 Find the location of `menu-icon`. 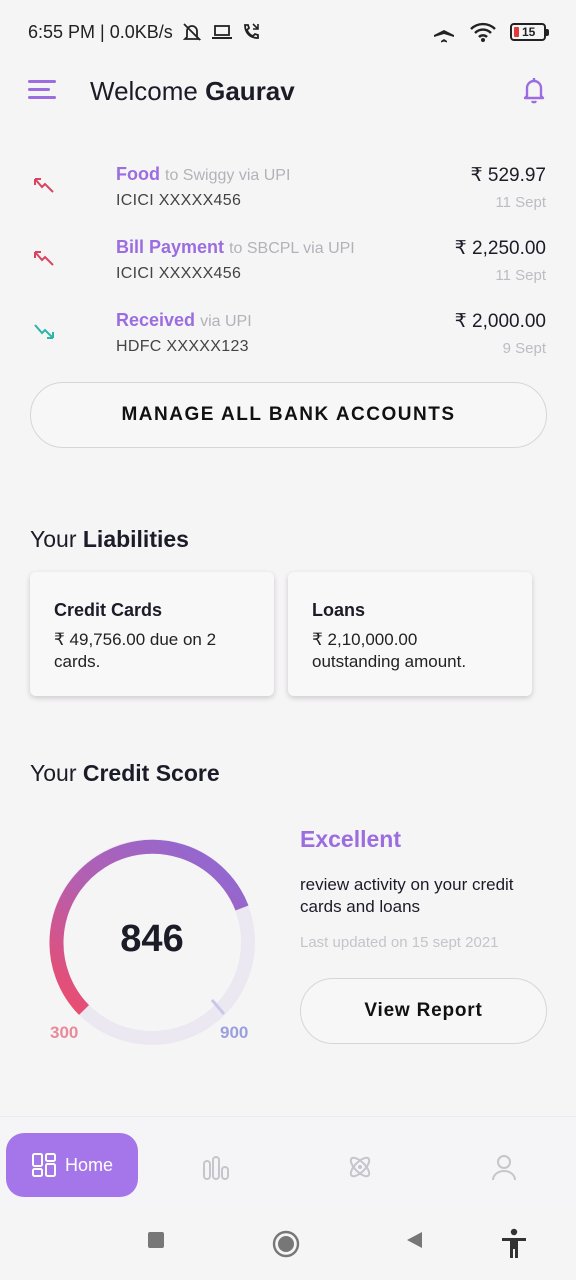

menu-icon is located at coordinates (43, 91).